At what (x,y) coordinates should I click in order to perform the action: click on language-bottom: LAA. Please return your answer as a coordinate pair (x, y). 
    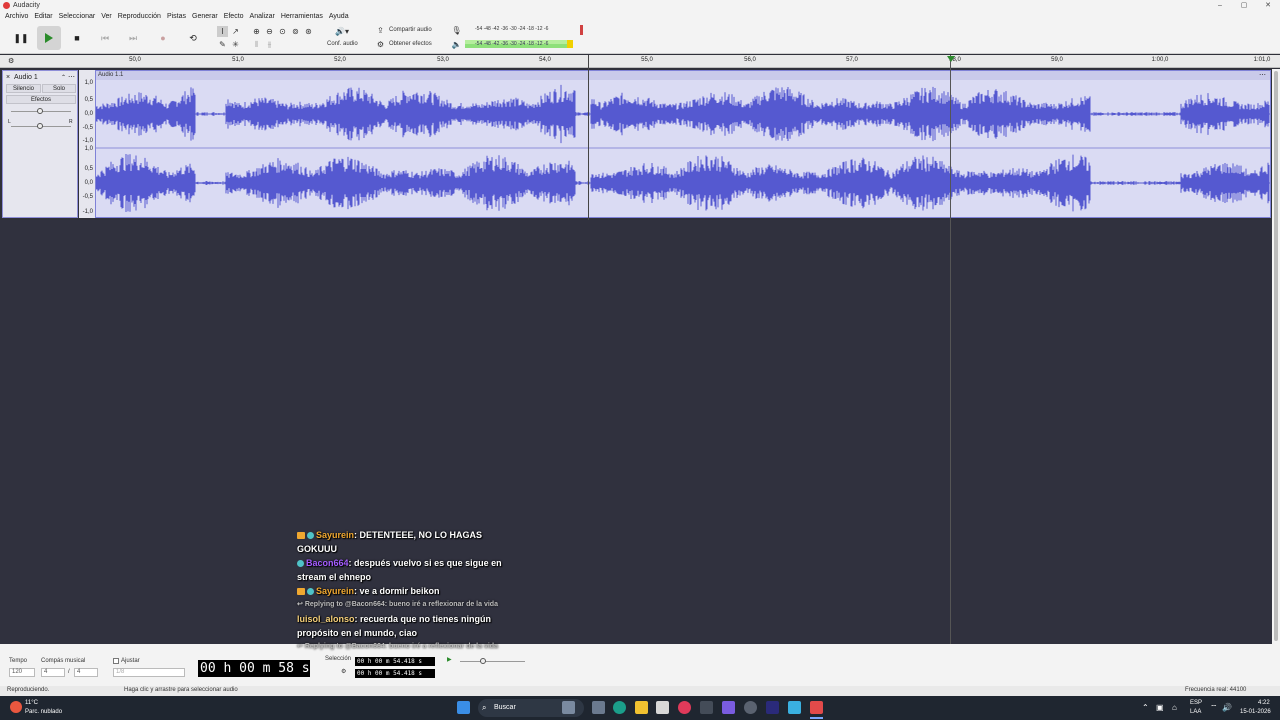
    Looking at the image, I should click on (1195, 712).